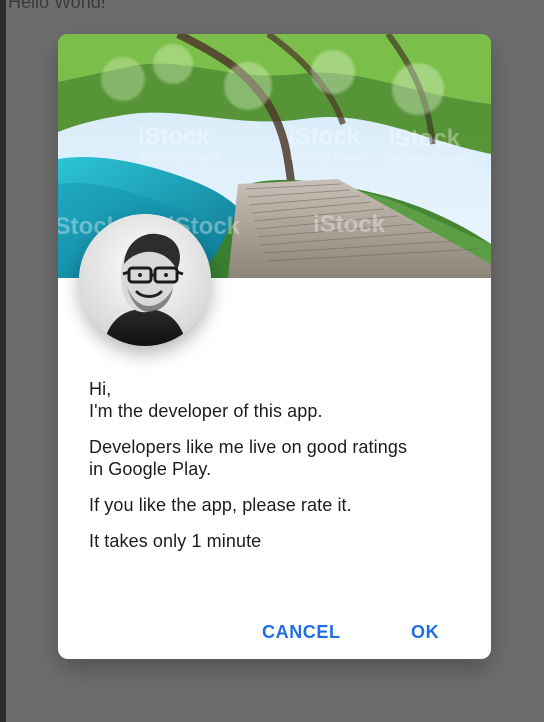 Image resolution: width=544 pixels, height=722 pixels. I want to click on message-paragraph-rate: If you like the app, please rate it., so click(220, 505).